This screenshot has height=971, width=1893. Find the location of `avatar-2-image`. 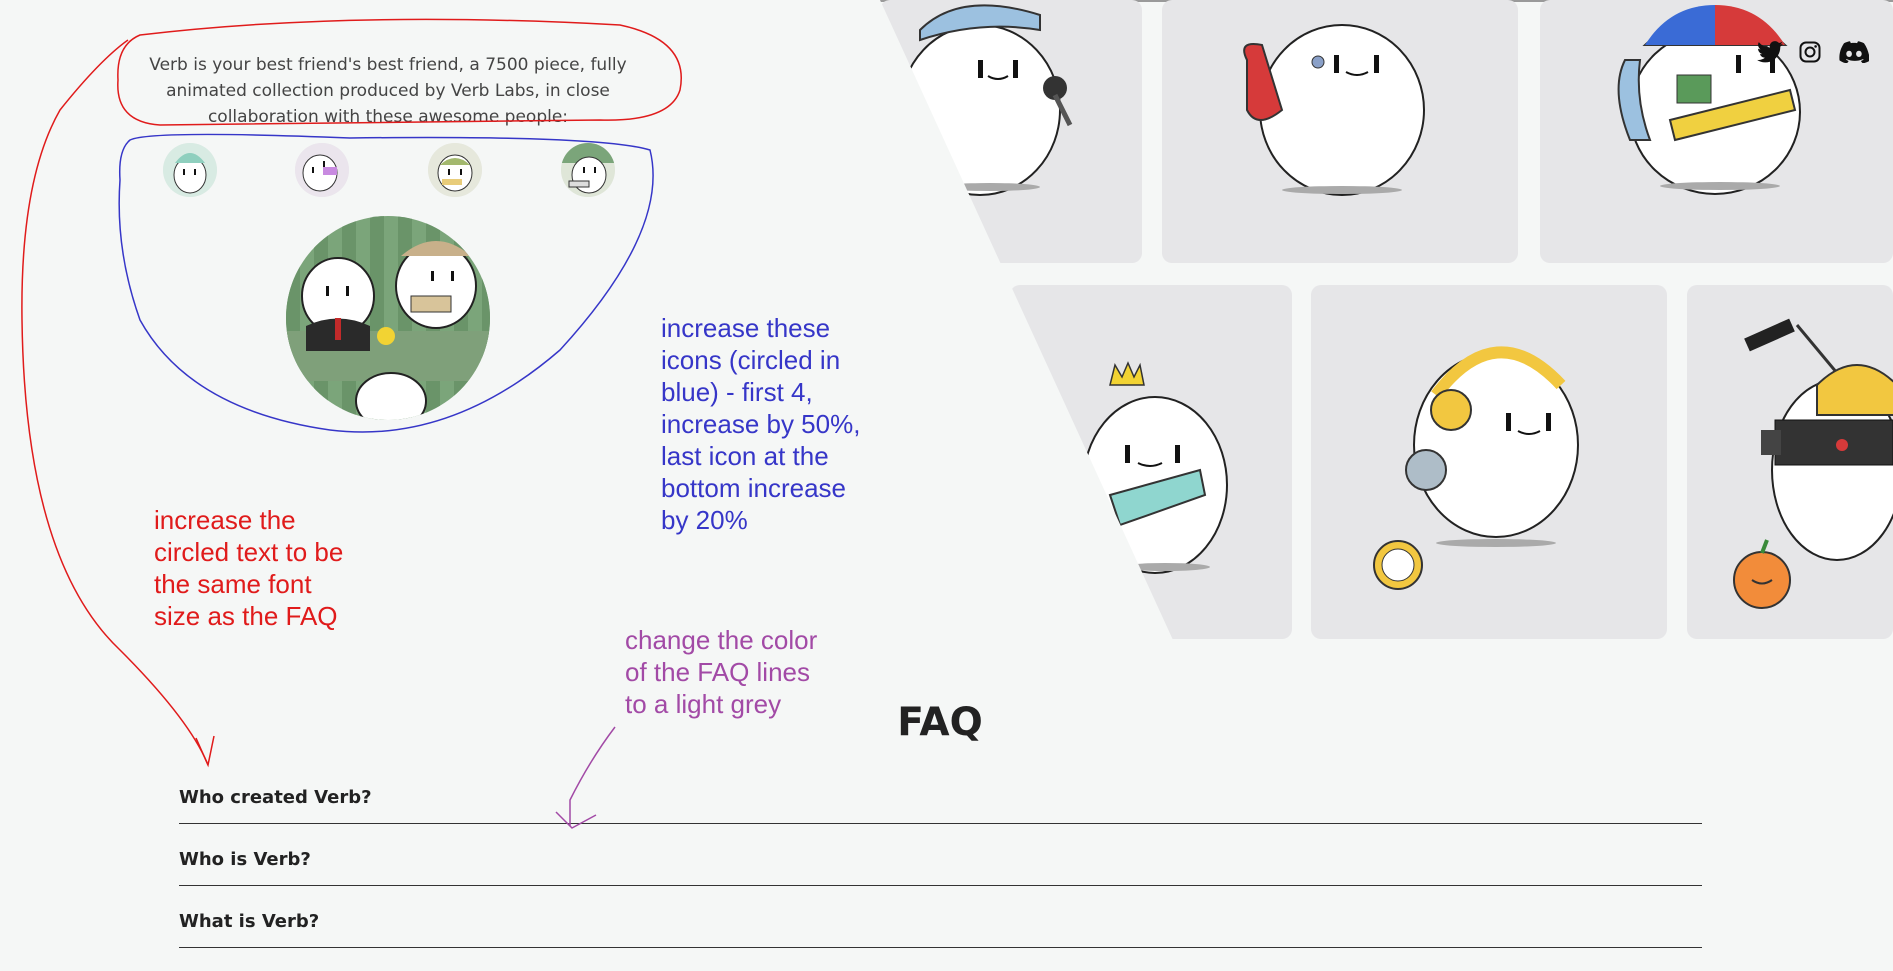

avatar-2-image is located at coordinates (322, 170).